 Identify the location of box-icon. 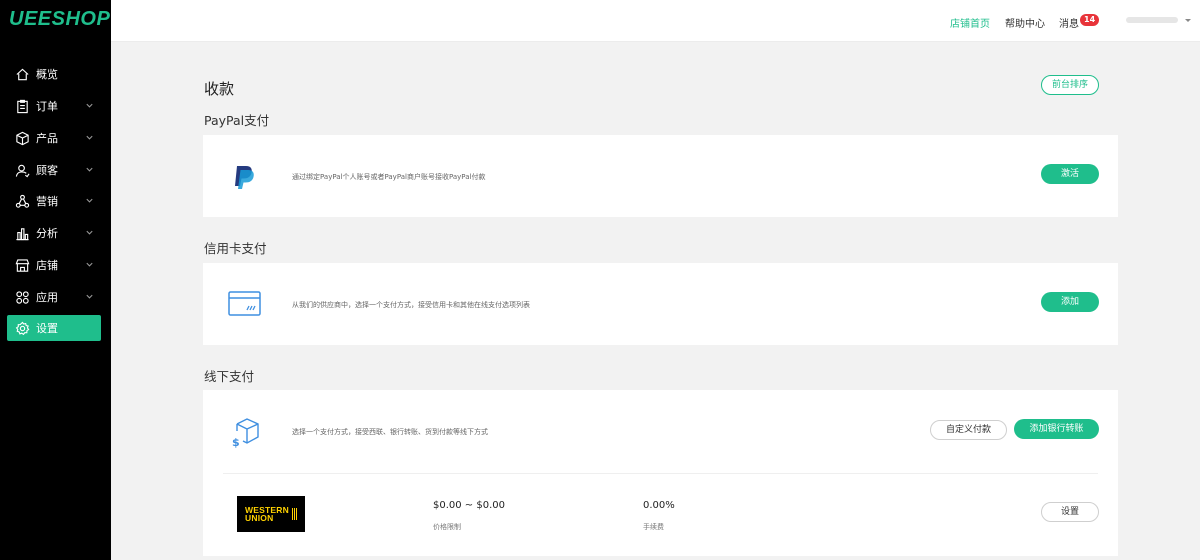
(22, 138).